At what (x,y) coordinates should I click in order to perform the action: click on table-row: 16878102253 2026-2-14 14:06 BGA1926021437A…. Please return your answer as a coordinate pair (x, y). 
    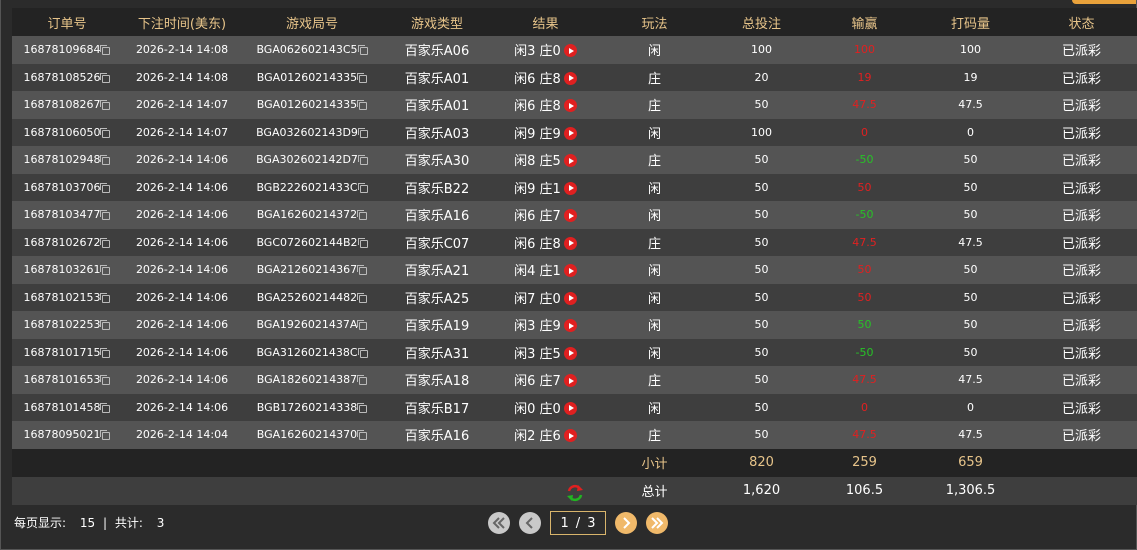
    Looking at the image, I should click on (574, 325).